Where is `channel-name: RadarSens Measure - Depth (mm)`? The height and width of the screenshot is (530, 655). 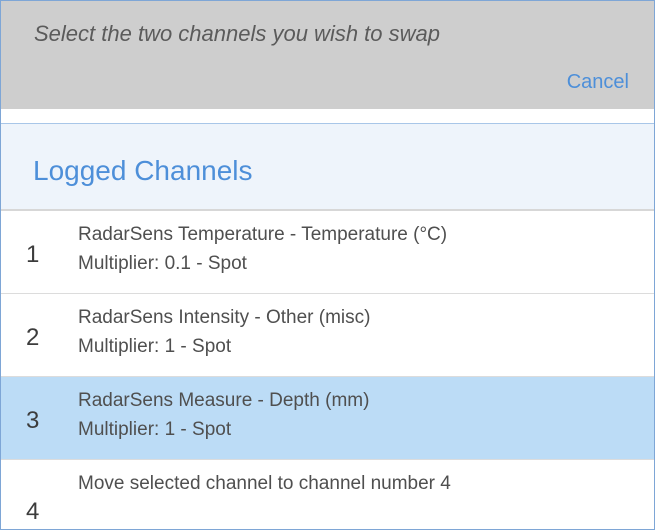
channel-name: RadarSens Measure - Depth (mm) is located at coordinates (224, 400).